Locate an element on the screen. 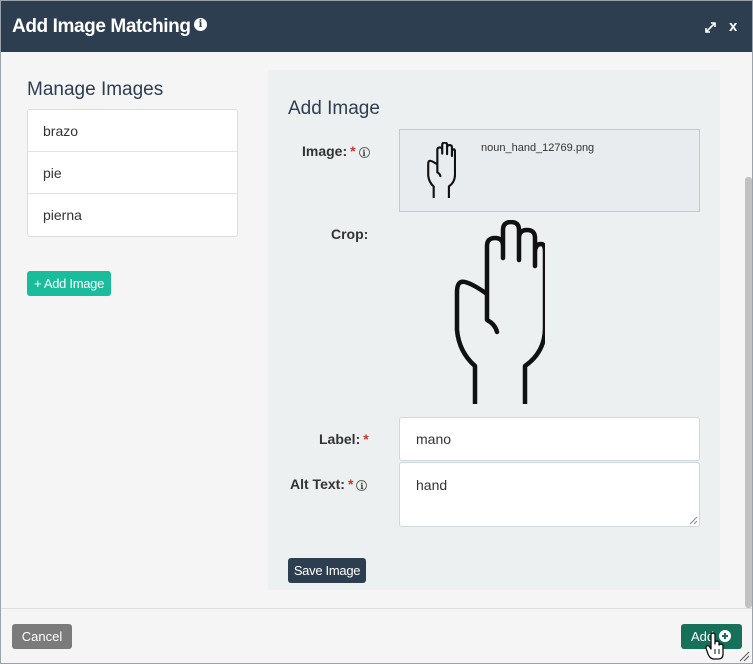 The height and width of the screenshot is (664, 753). alt-text-info-icon: i is located at coordinates (362, 485).